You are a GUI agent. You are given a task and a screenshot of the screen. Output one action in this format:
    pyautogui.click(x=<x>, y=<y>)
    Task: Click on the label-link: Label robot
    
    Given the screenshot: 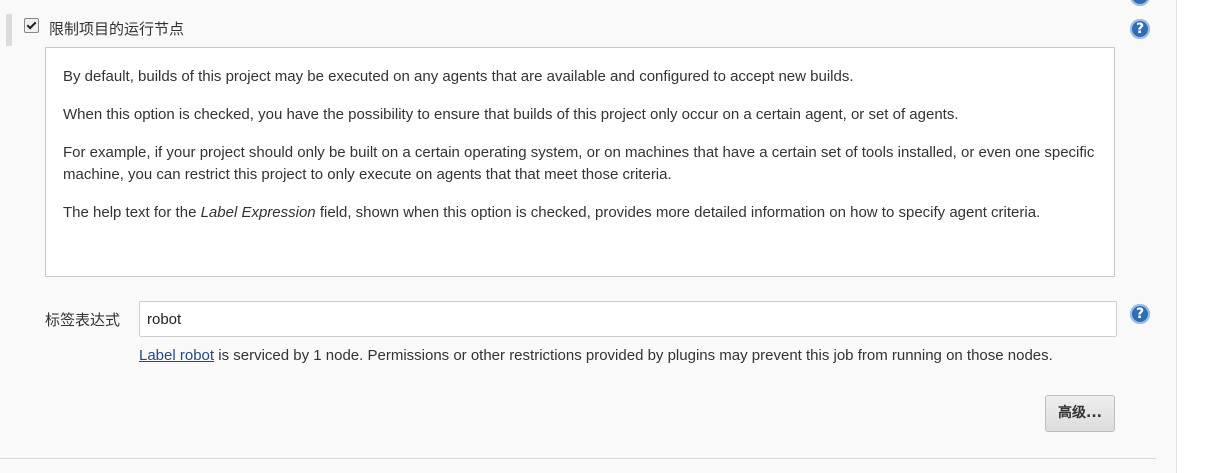 What is the action you would take?
    pyautogui.click(x=176, y=355)
    